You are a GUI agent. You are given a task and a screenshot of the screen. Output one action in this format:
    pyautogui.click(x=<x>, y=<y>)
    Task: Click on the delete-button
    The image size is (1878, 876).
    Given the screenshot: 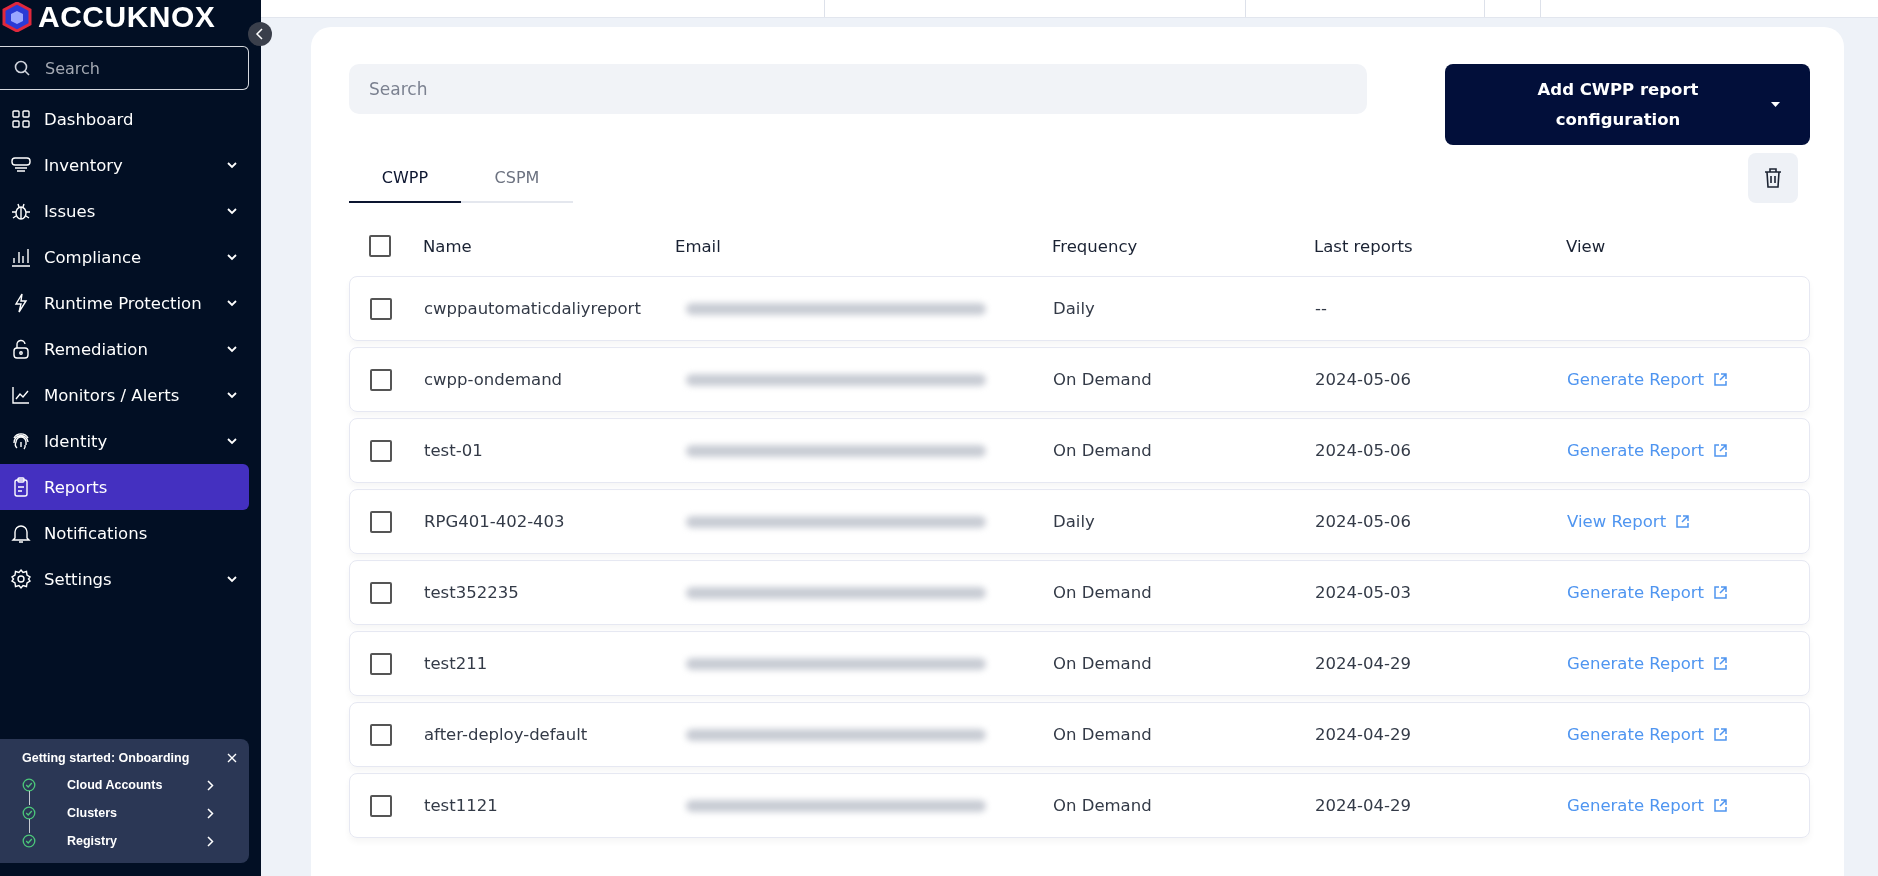 What is the action you would take?
    pyautogui.click(x=1773, y=178)
    